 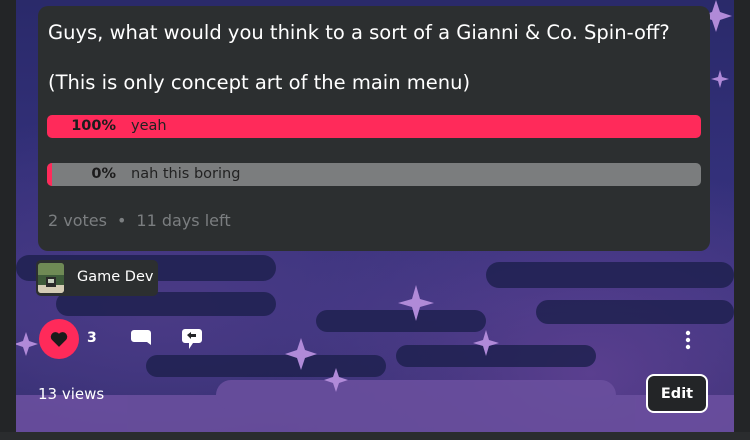 I want to click on view-count: 13 views, so click(x=71, y=394).